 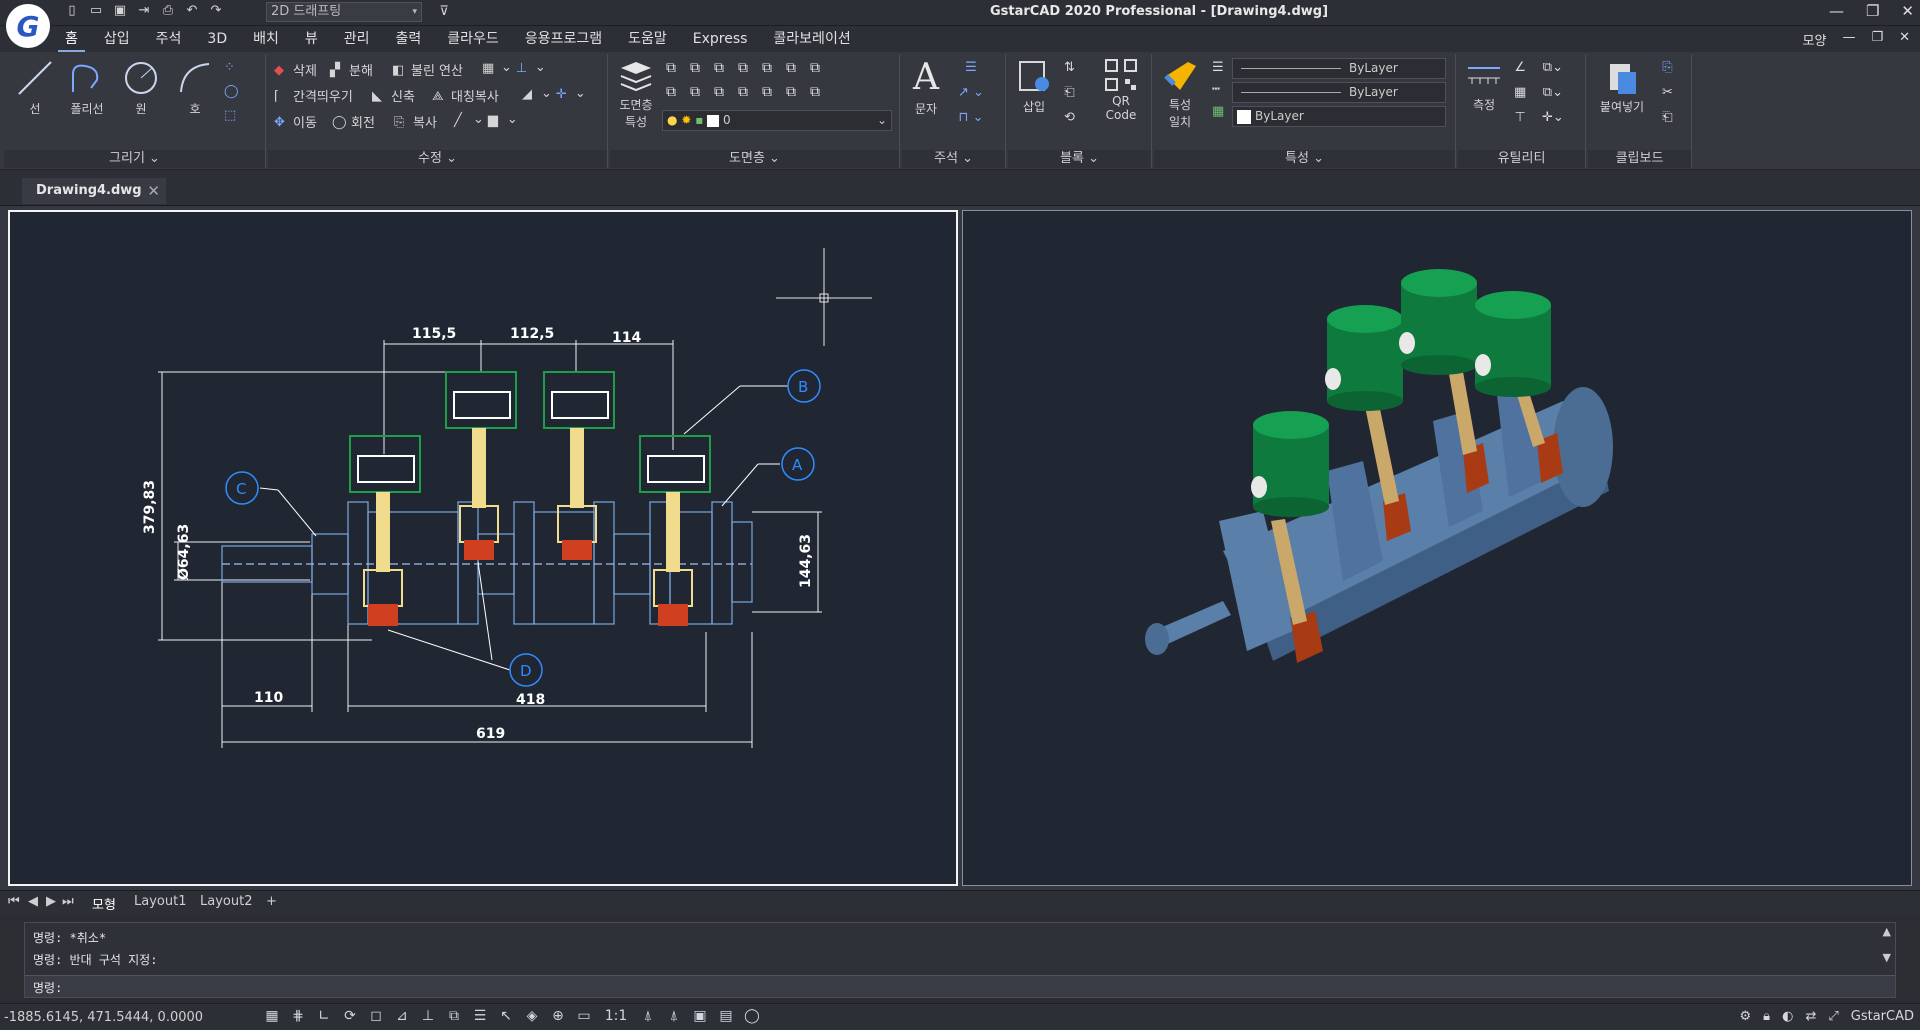 I want to click on autoscale-icon: ⍋, so click(x=674, y=1016).